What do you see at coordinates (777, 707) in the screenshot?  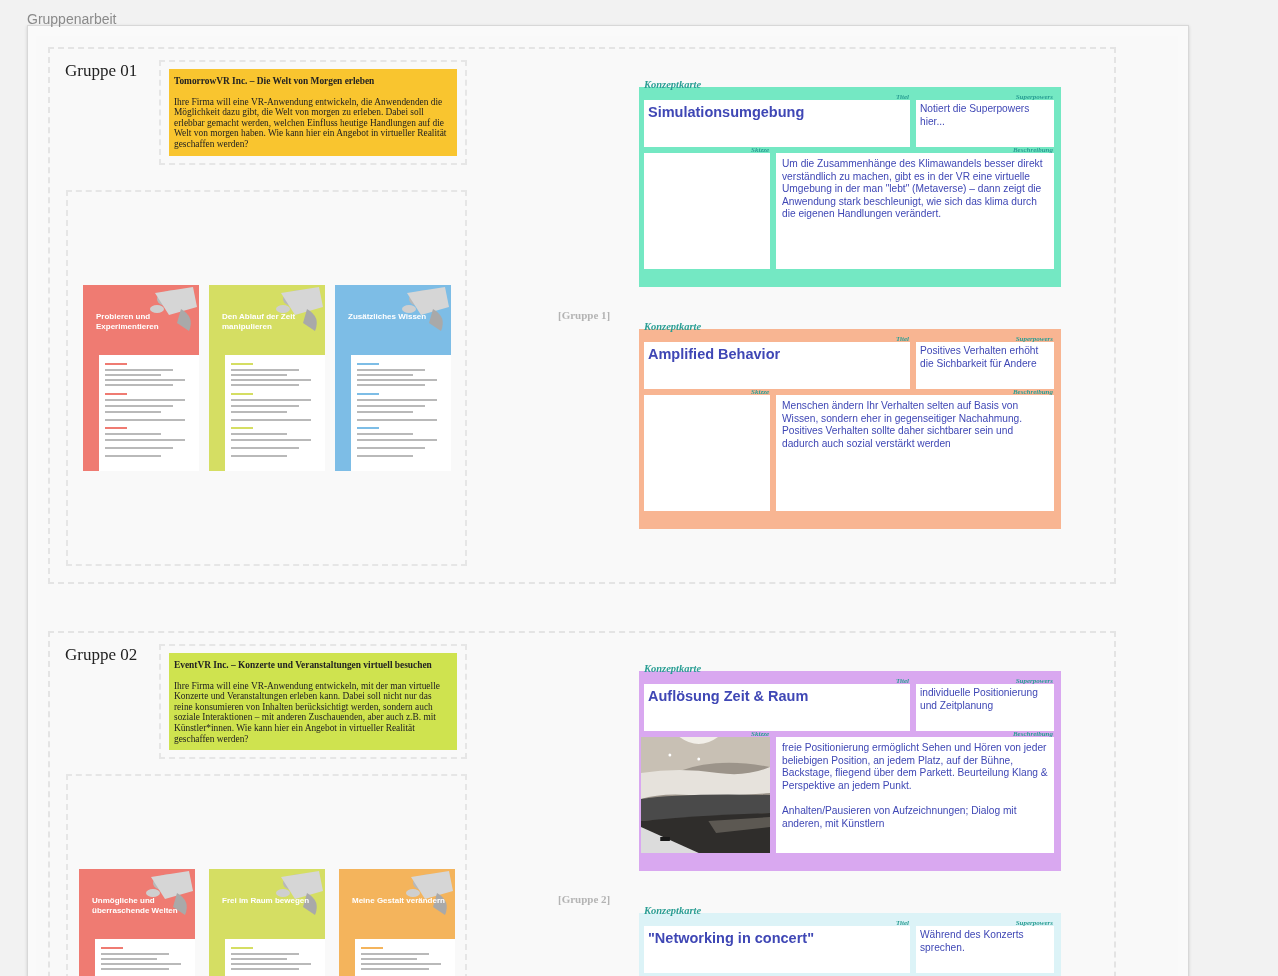 I see `title-field: Auflösung Zeit & Raum` at bounding box center [777, 707].